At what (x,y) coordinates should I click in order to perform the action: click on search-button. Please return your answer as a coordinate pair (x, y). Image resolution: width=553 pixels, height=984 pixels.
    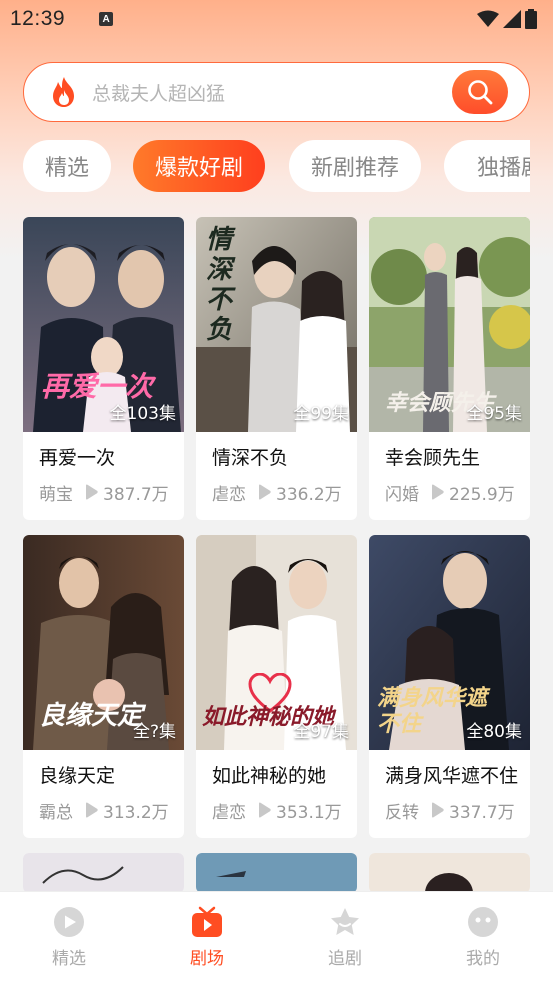
    Looking at the image, I should click on (480, 92).